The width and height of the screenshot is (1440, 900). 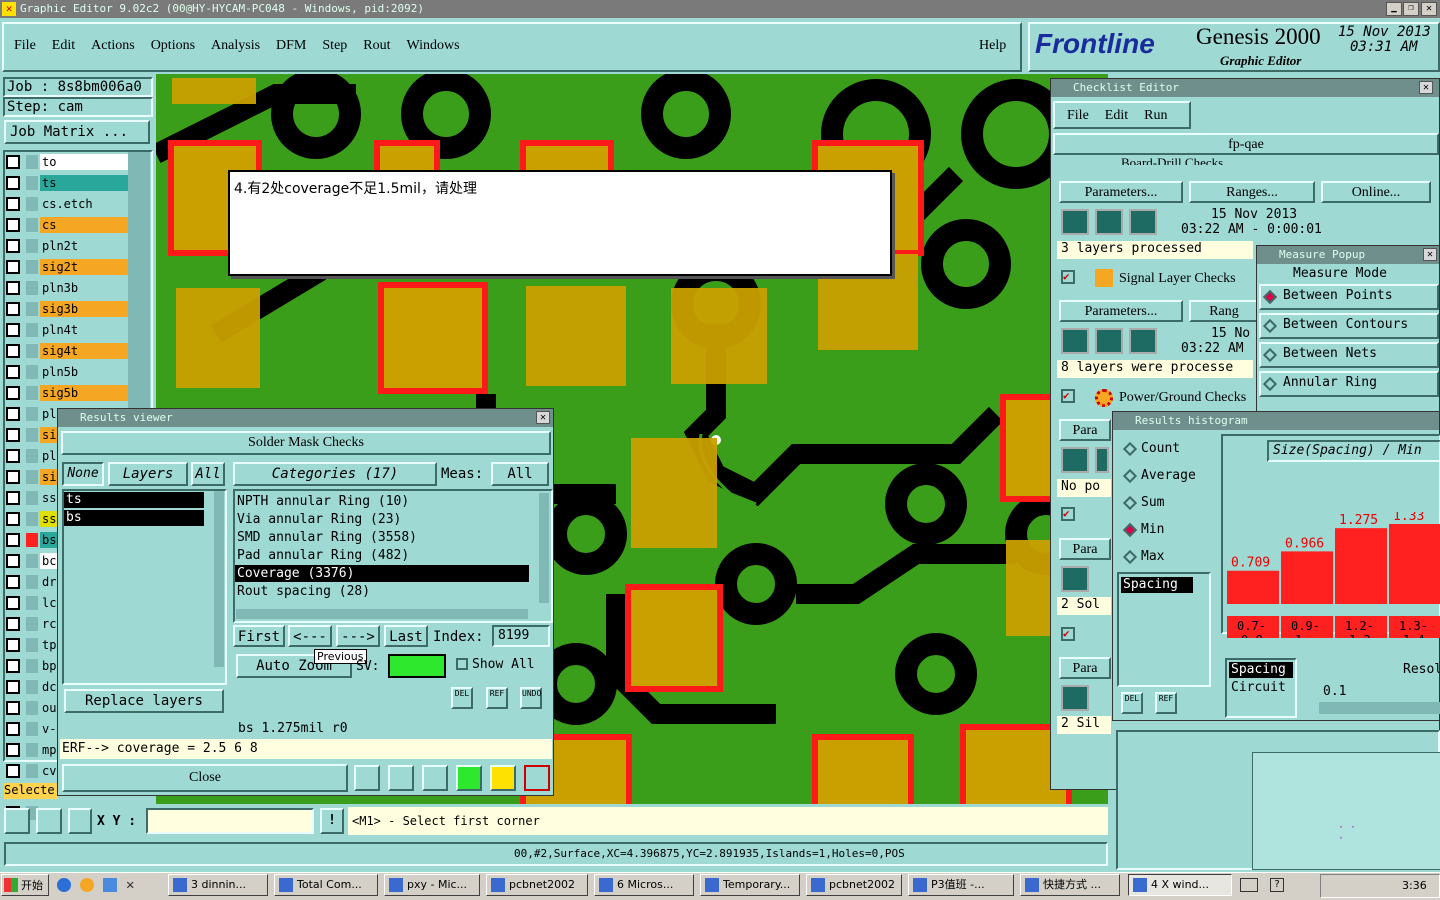 I want to click on menu-actions: Actions, so click(x=113, y=46).